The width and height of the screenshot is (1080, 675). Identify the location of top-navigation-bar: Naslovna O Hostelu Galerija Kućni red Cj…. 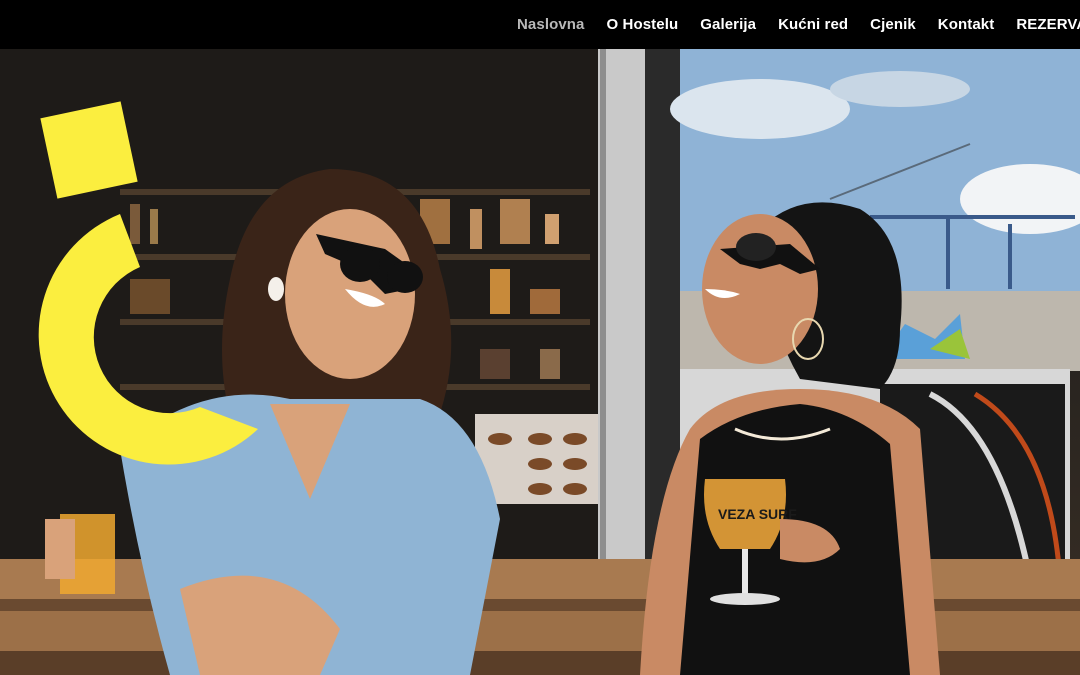
(540, 24).